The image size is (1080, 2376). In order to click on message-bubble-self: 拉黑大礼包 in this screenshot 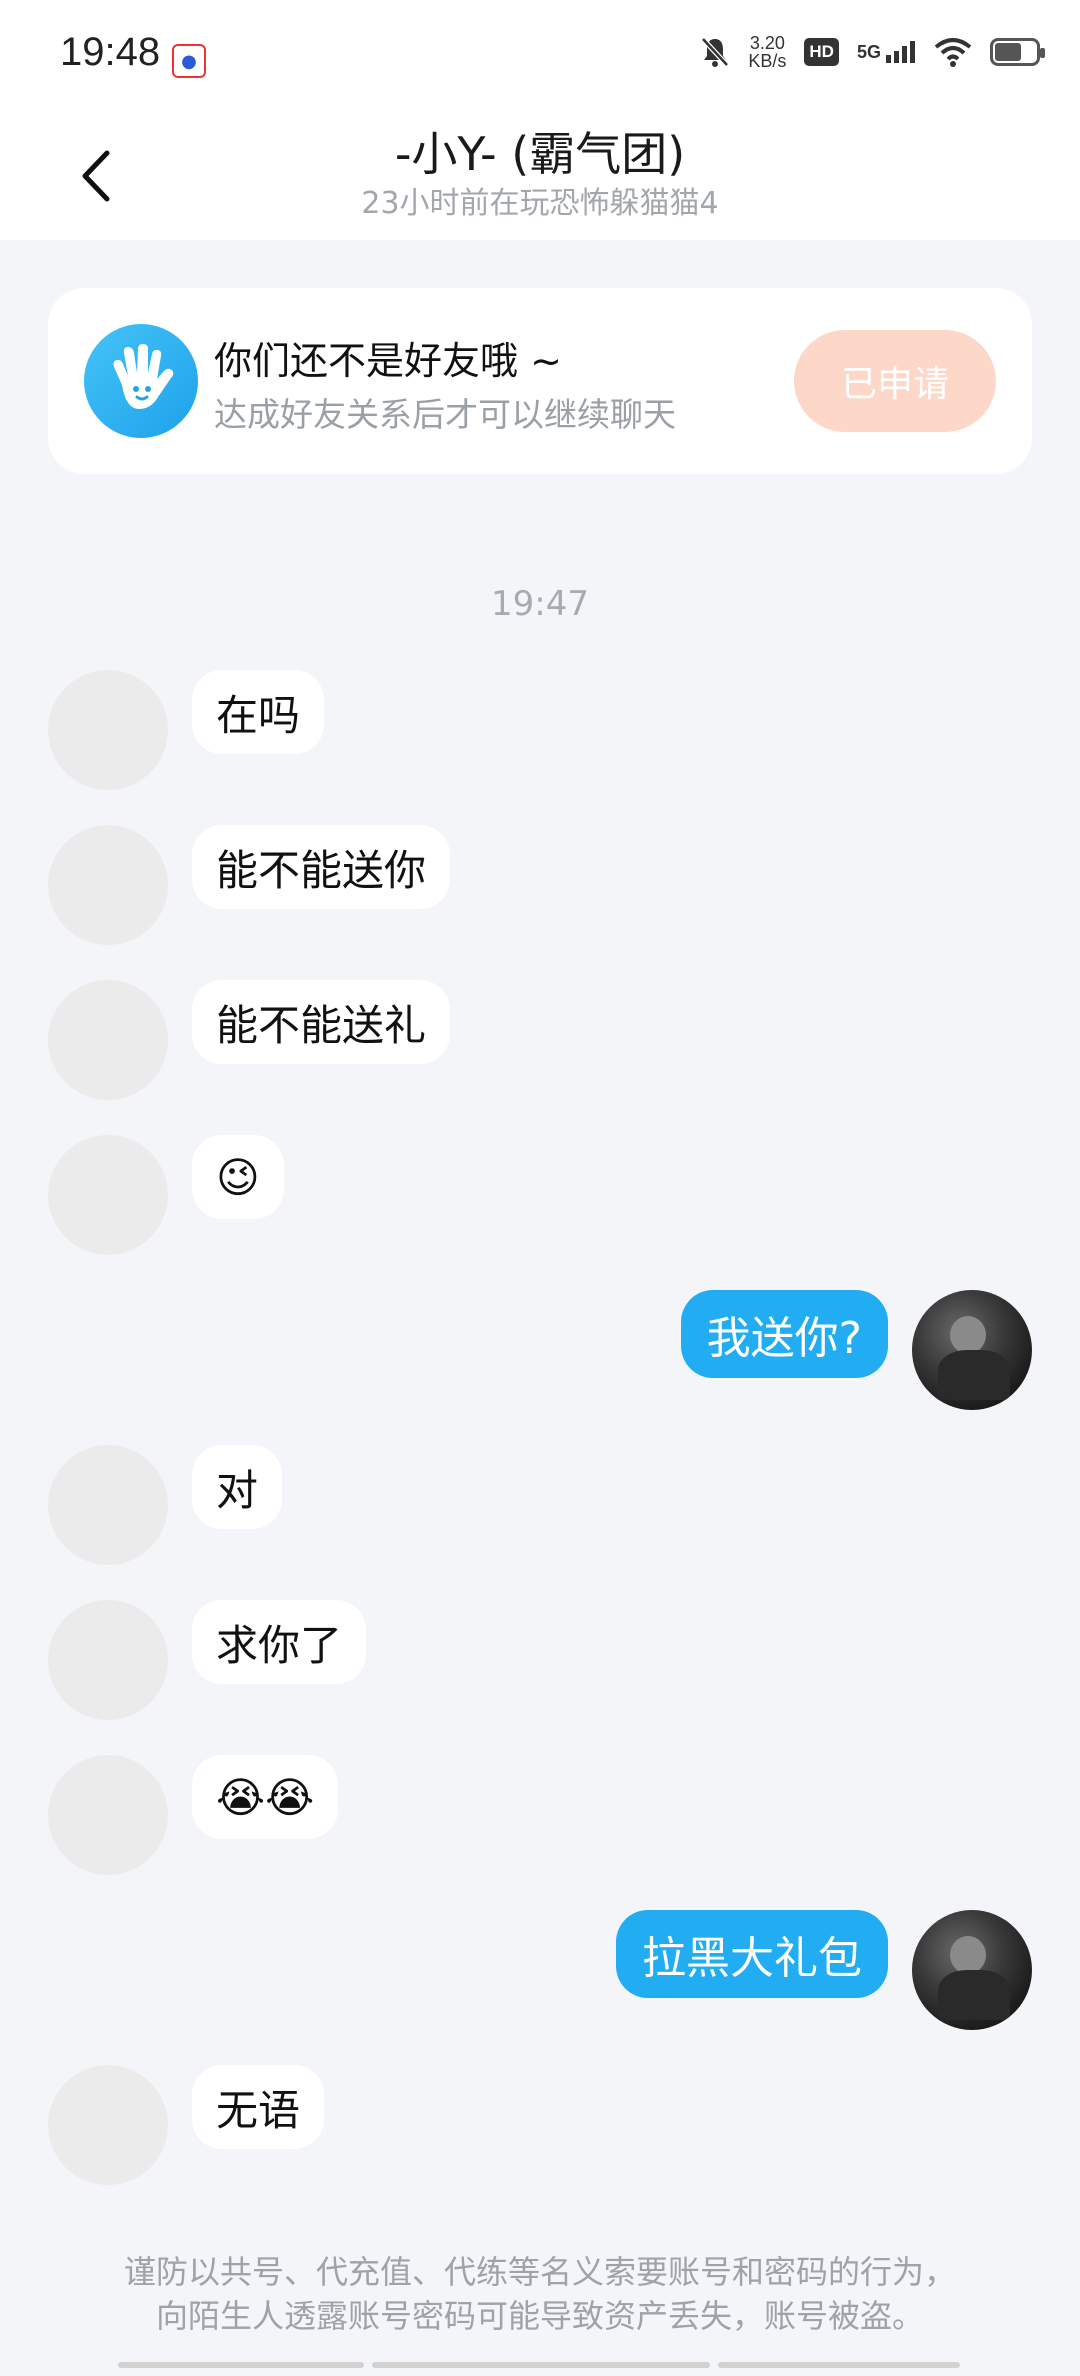, I will do `click(752, 1954)`.